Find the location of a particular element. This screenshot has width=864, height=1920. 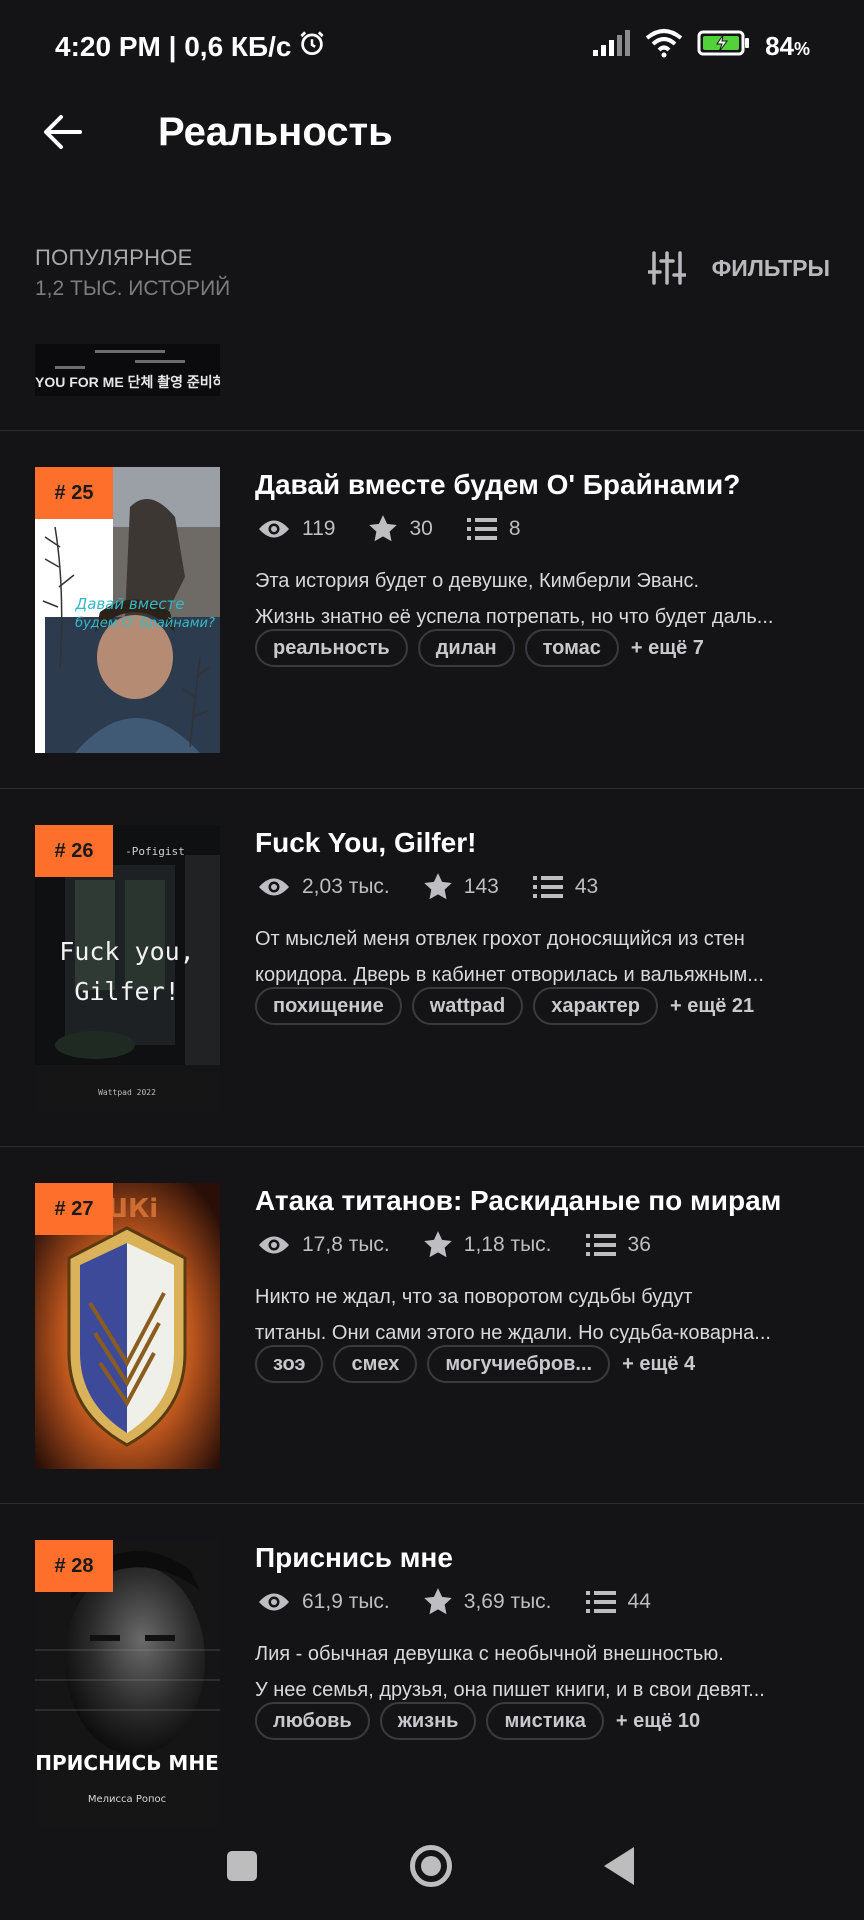

tag-chip: характер is located at coordinates (596, 1006).